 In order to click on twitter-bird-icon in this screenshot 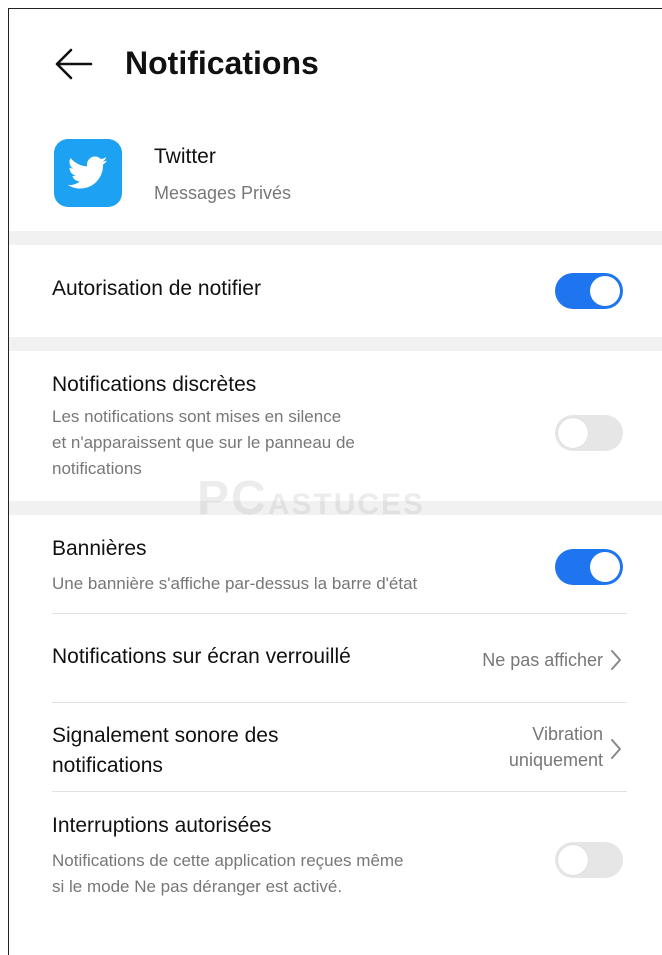, I will do `click(88, 173)`.